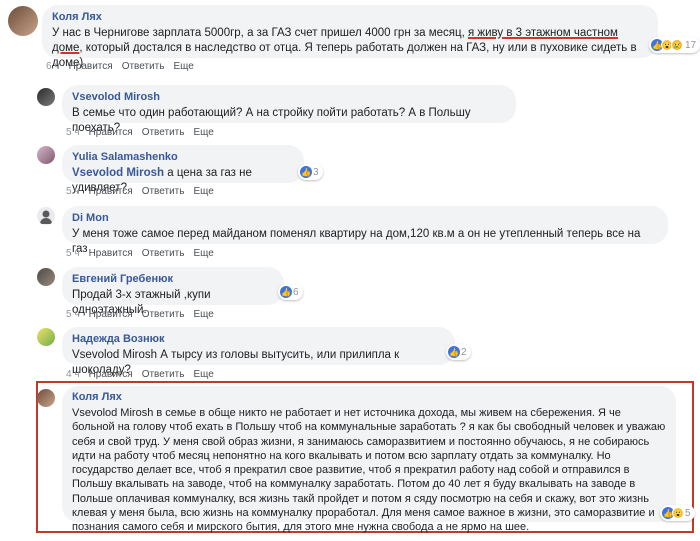 The height and width of the screenshot is (541, 700). Describe the element at coordinates (118, 173) in the screenshot. I see `mention-link: Vsevolod Mirosh` at that location.